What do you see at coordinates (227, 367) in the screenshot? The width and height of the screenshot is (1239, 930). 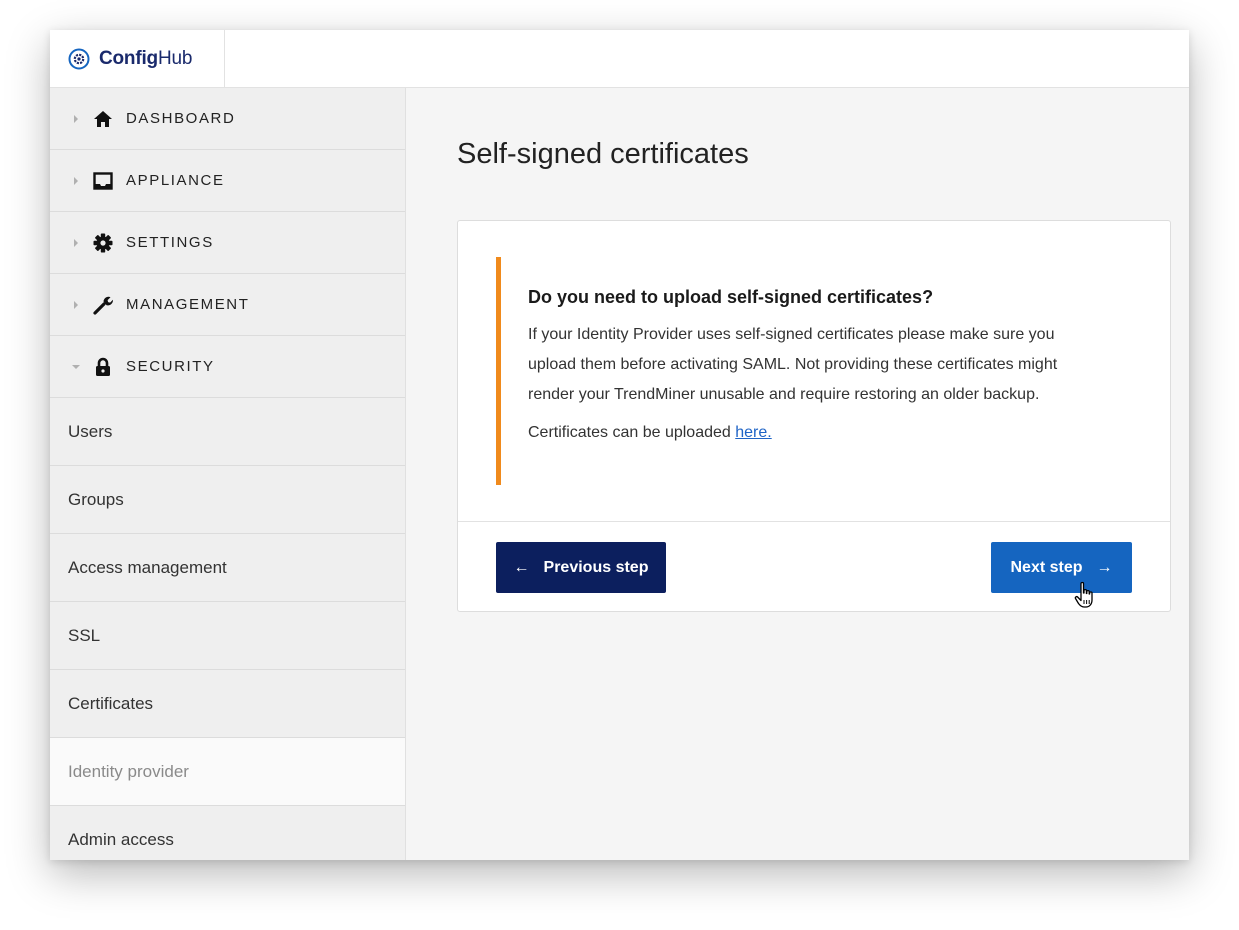 I see `sidebar-group-security: SECURITY` at bounding box center [227, 367].